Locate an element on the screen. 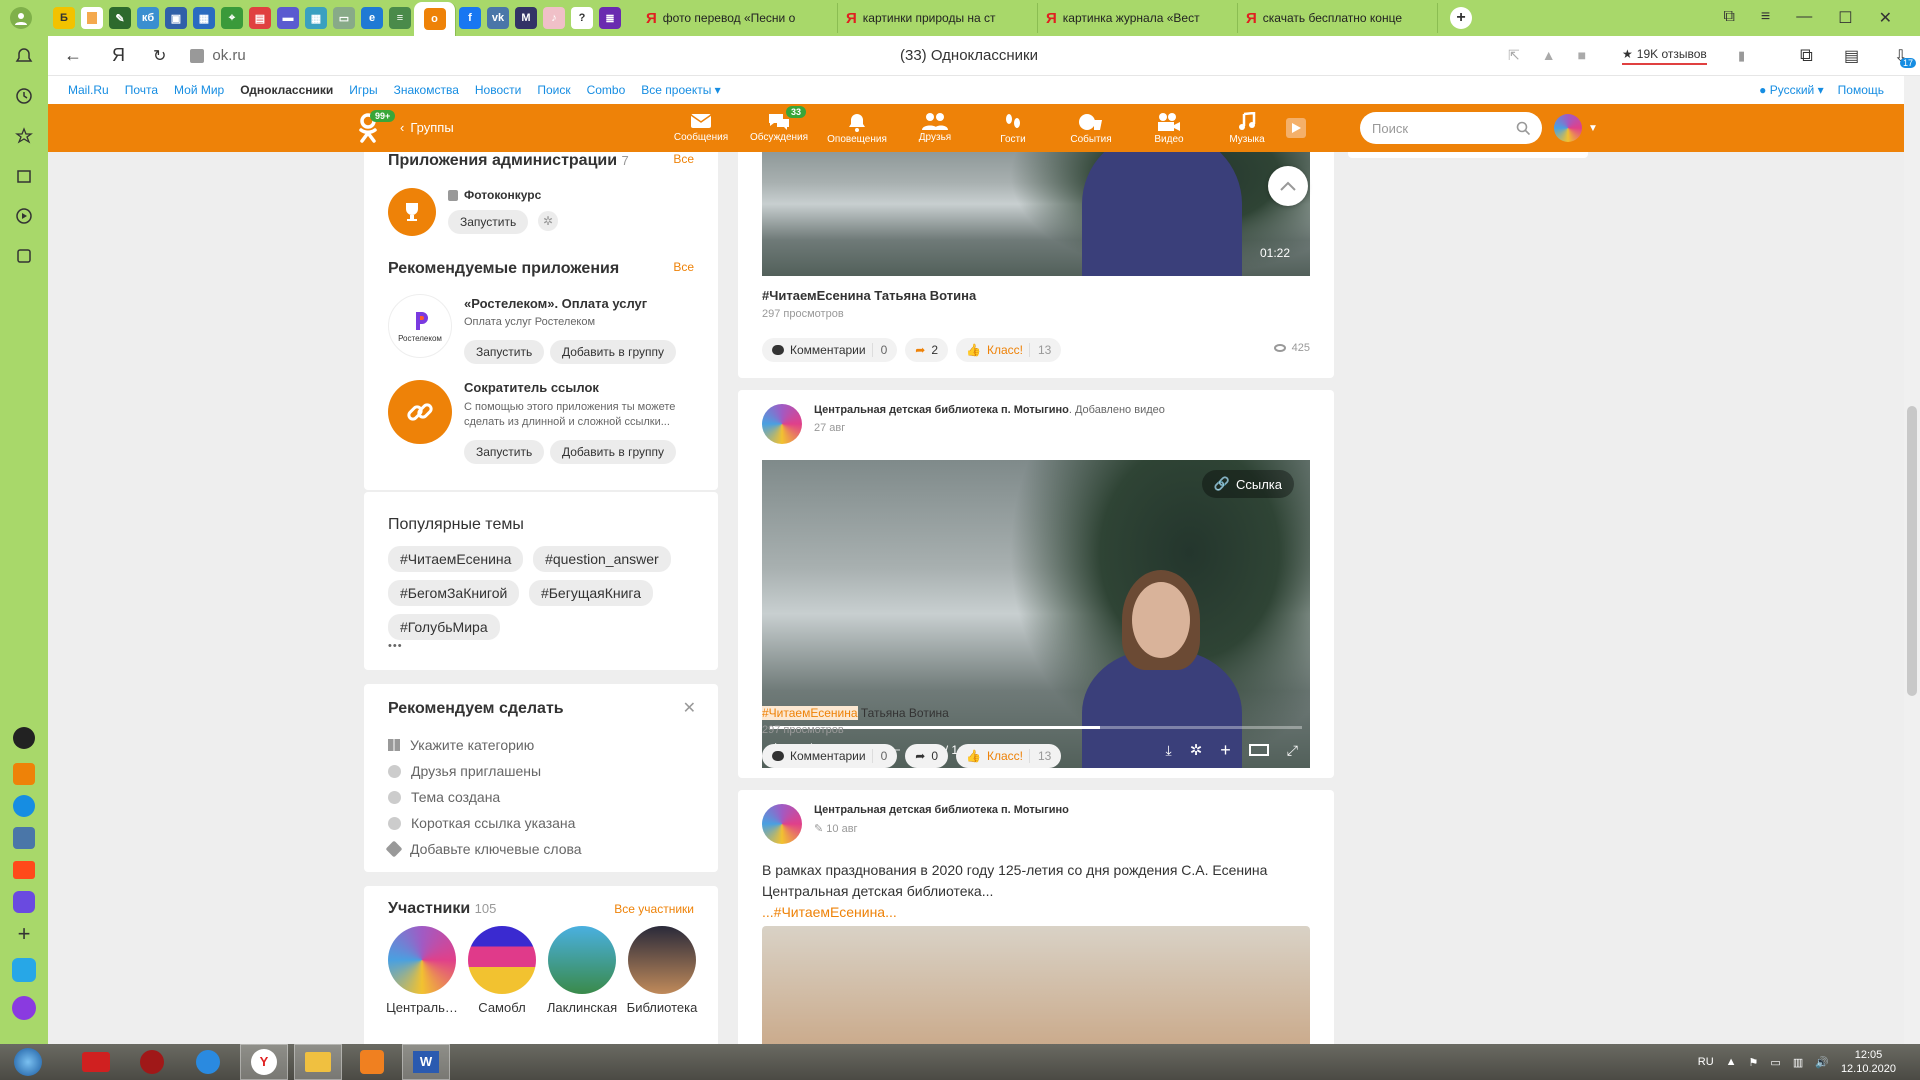  todo-item: Укажите категорию is located at coordinates (485, 745).